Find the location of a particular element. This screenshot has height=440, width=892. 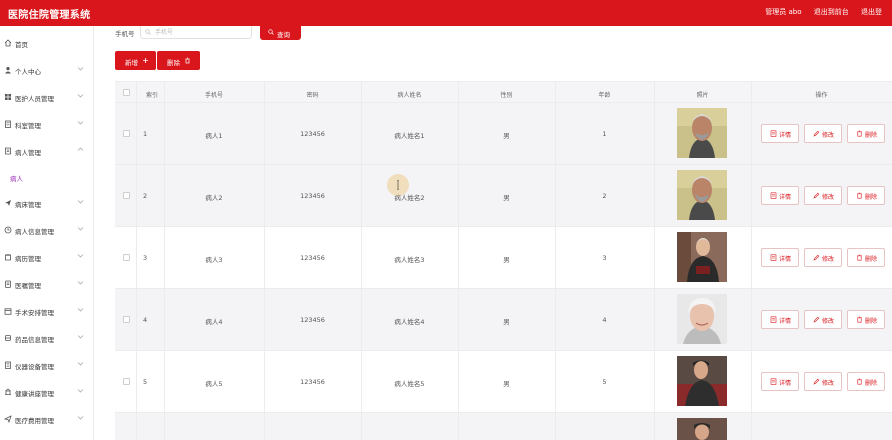

logout-link: 退出登 is located at coordinates (871, 12).